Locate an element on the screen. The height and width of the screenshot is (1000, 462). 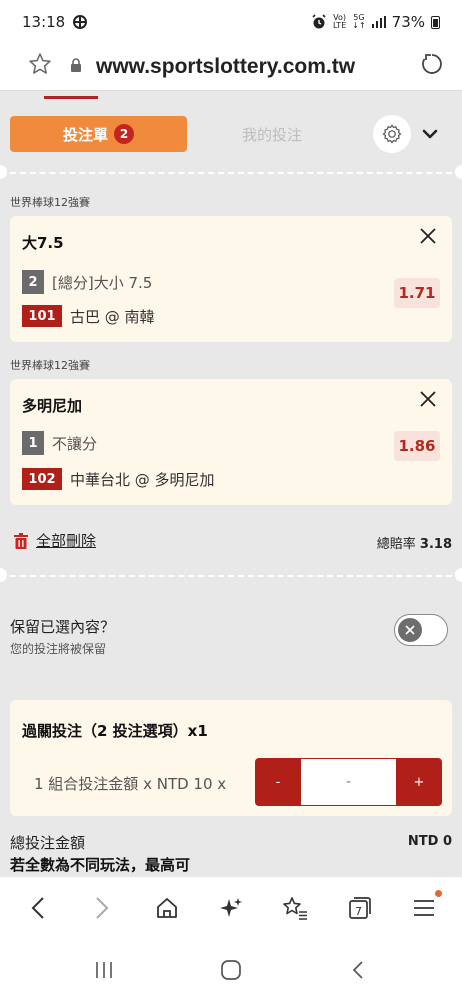
option-number: 1 is located at coordinates (33, 443).